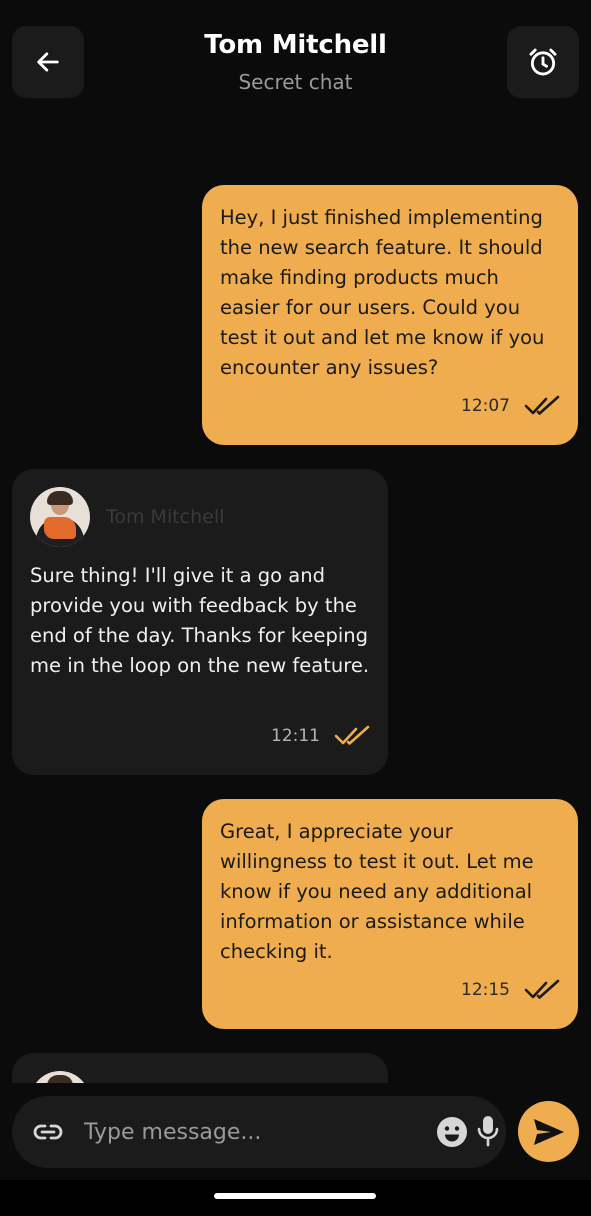 Image resolution: width=591 pixels, height=1216 pixels. Describe the element at coordinates (485, 406) in the screenshot. I see `message-time: 12:07` at that location.